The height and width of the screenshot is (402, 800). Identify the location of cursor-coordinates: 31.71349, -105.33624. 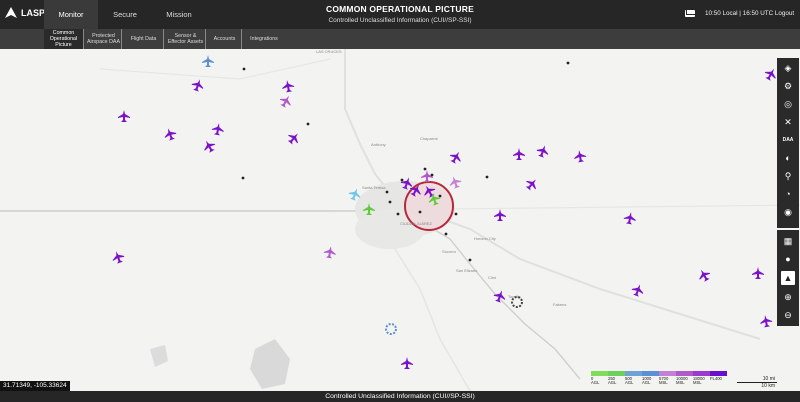
(35, 386).